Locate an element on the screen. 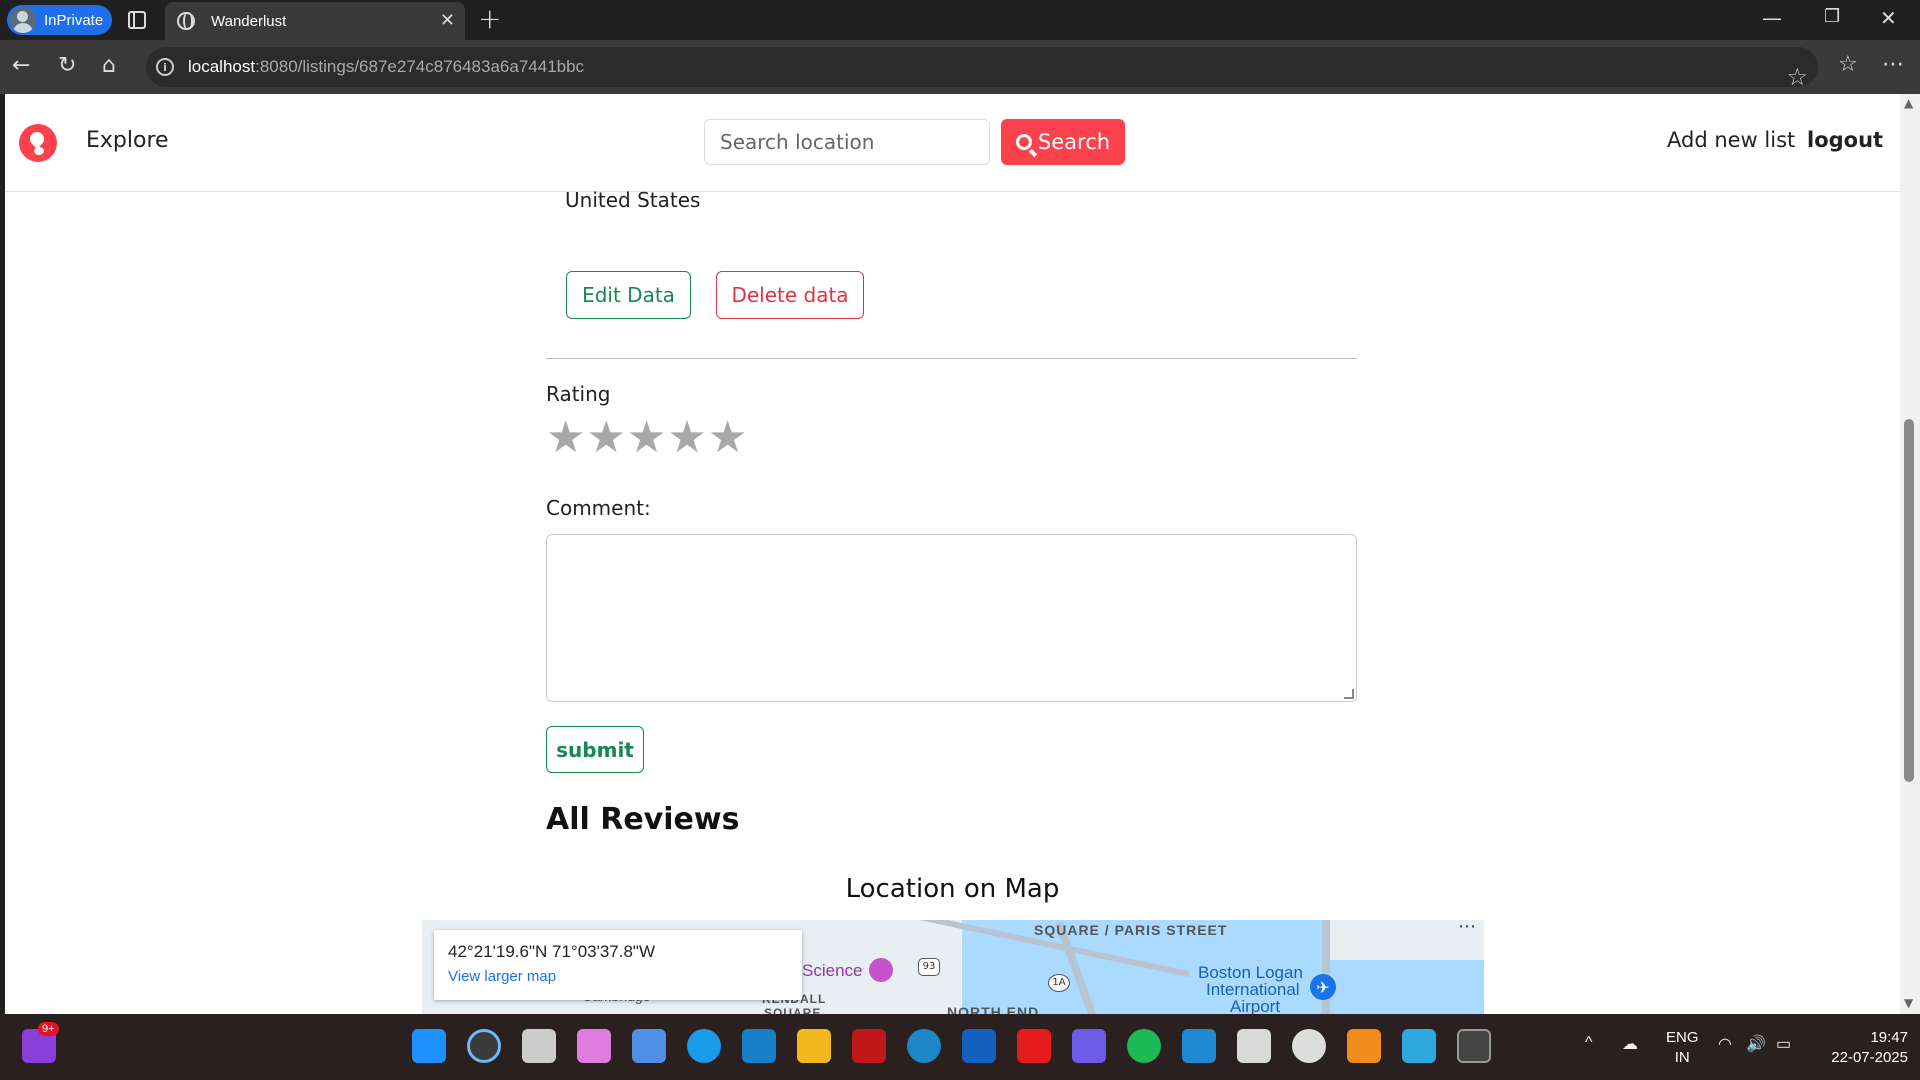 The width and height of the screenshot is (1920, 1080). scroll-down-icon: ▼ is located at coordinates (1908, 1003).